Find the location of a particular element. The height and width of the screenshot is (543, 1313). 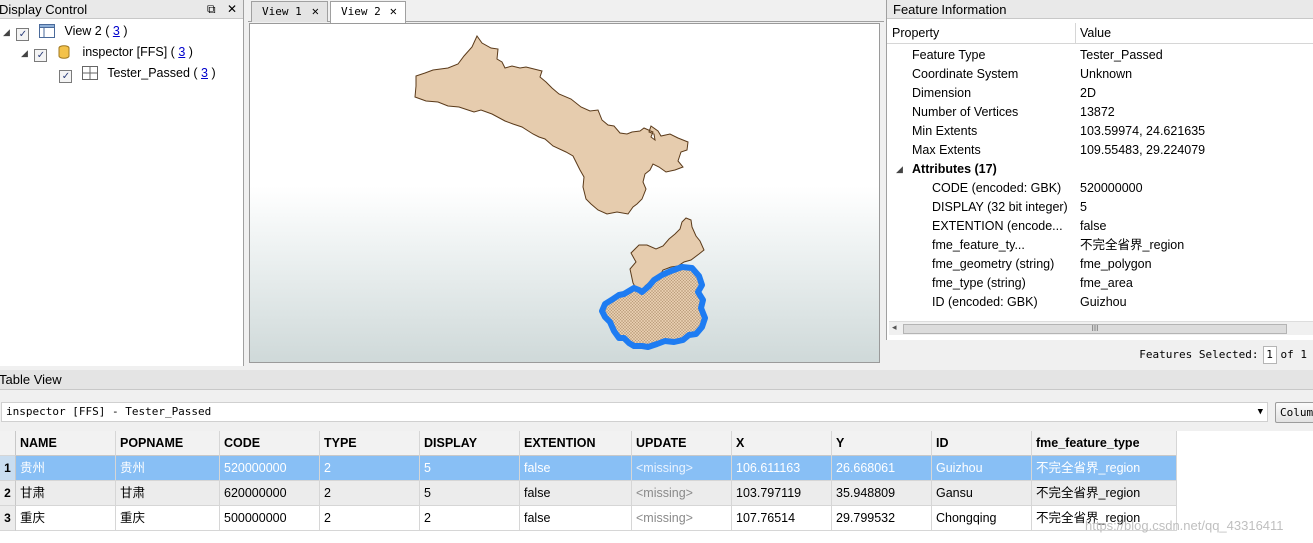

tree-item-label: inspector [FFS] ( is located at coordinates (128, 52).